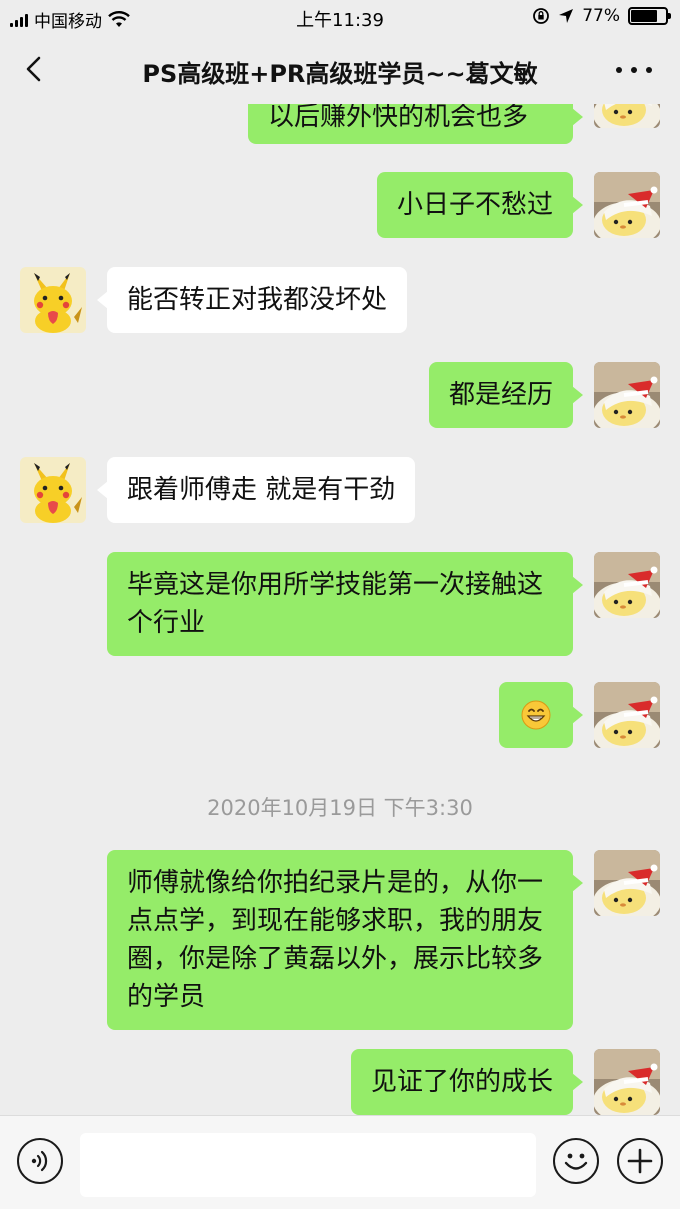  I want to click on message-bubble-outgoing: 见证了你的成长, so click(467, 1082).